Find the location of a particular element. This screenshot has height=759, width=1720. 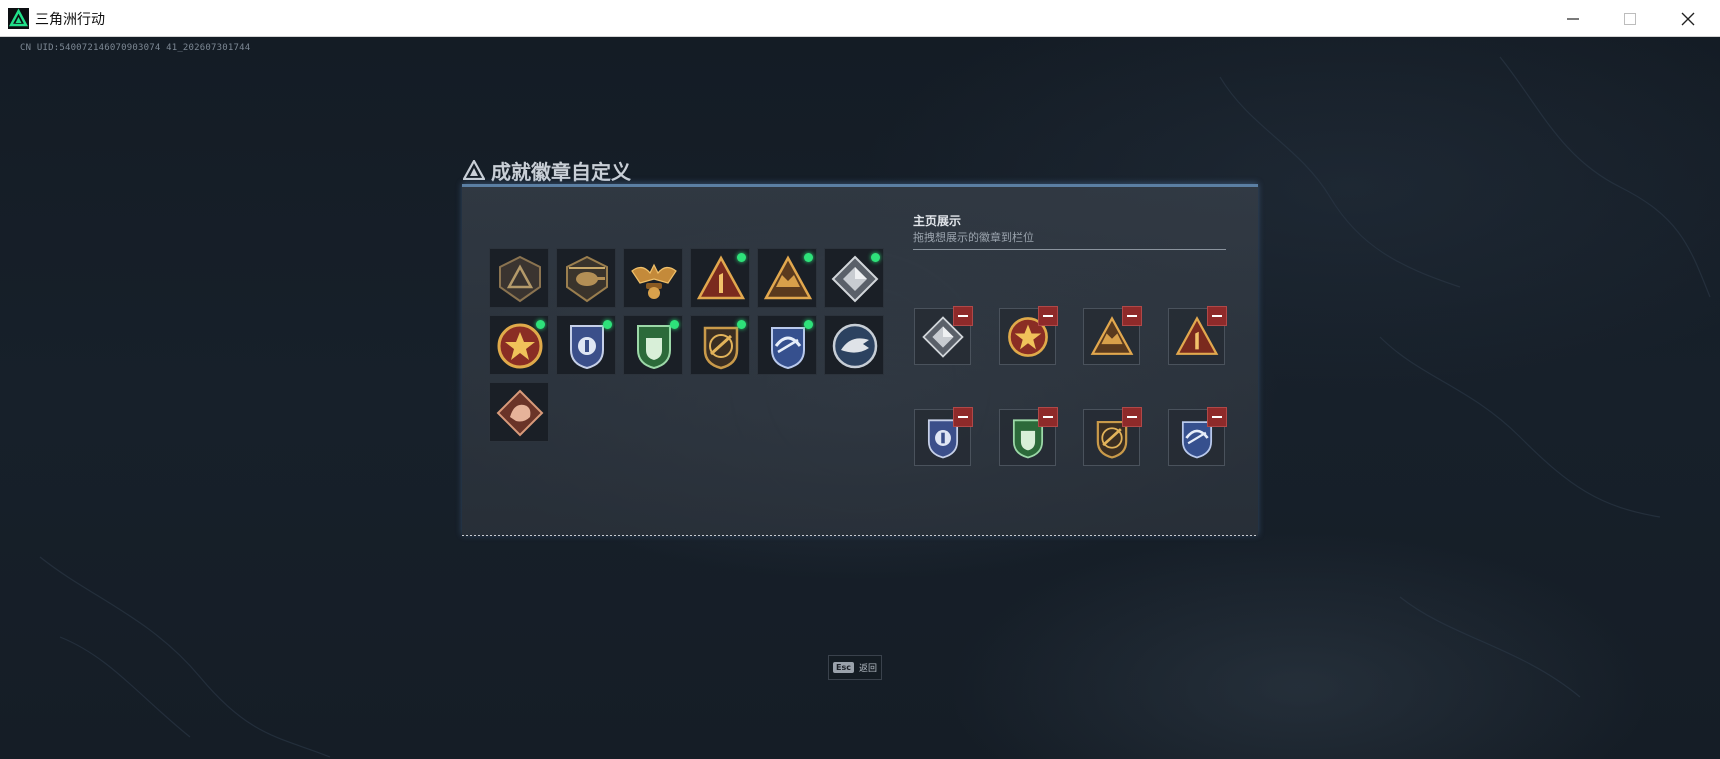

panel-title: 成就徽章自定义 is located at coordinates (561, 171).